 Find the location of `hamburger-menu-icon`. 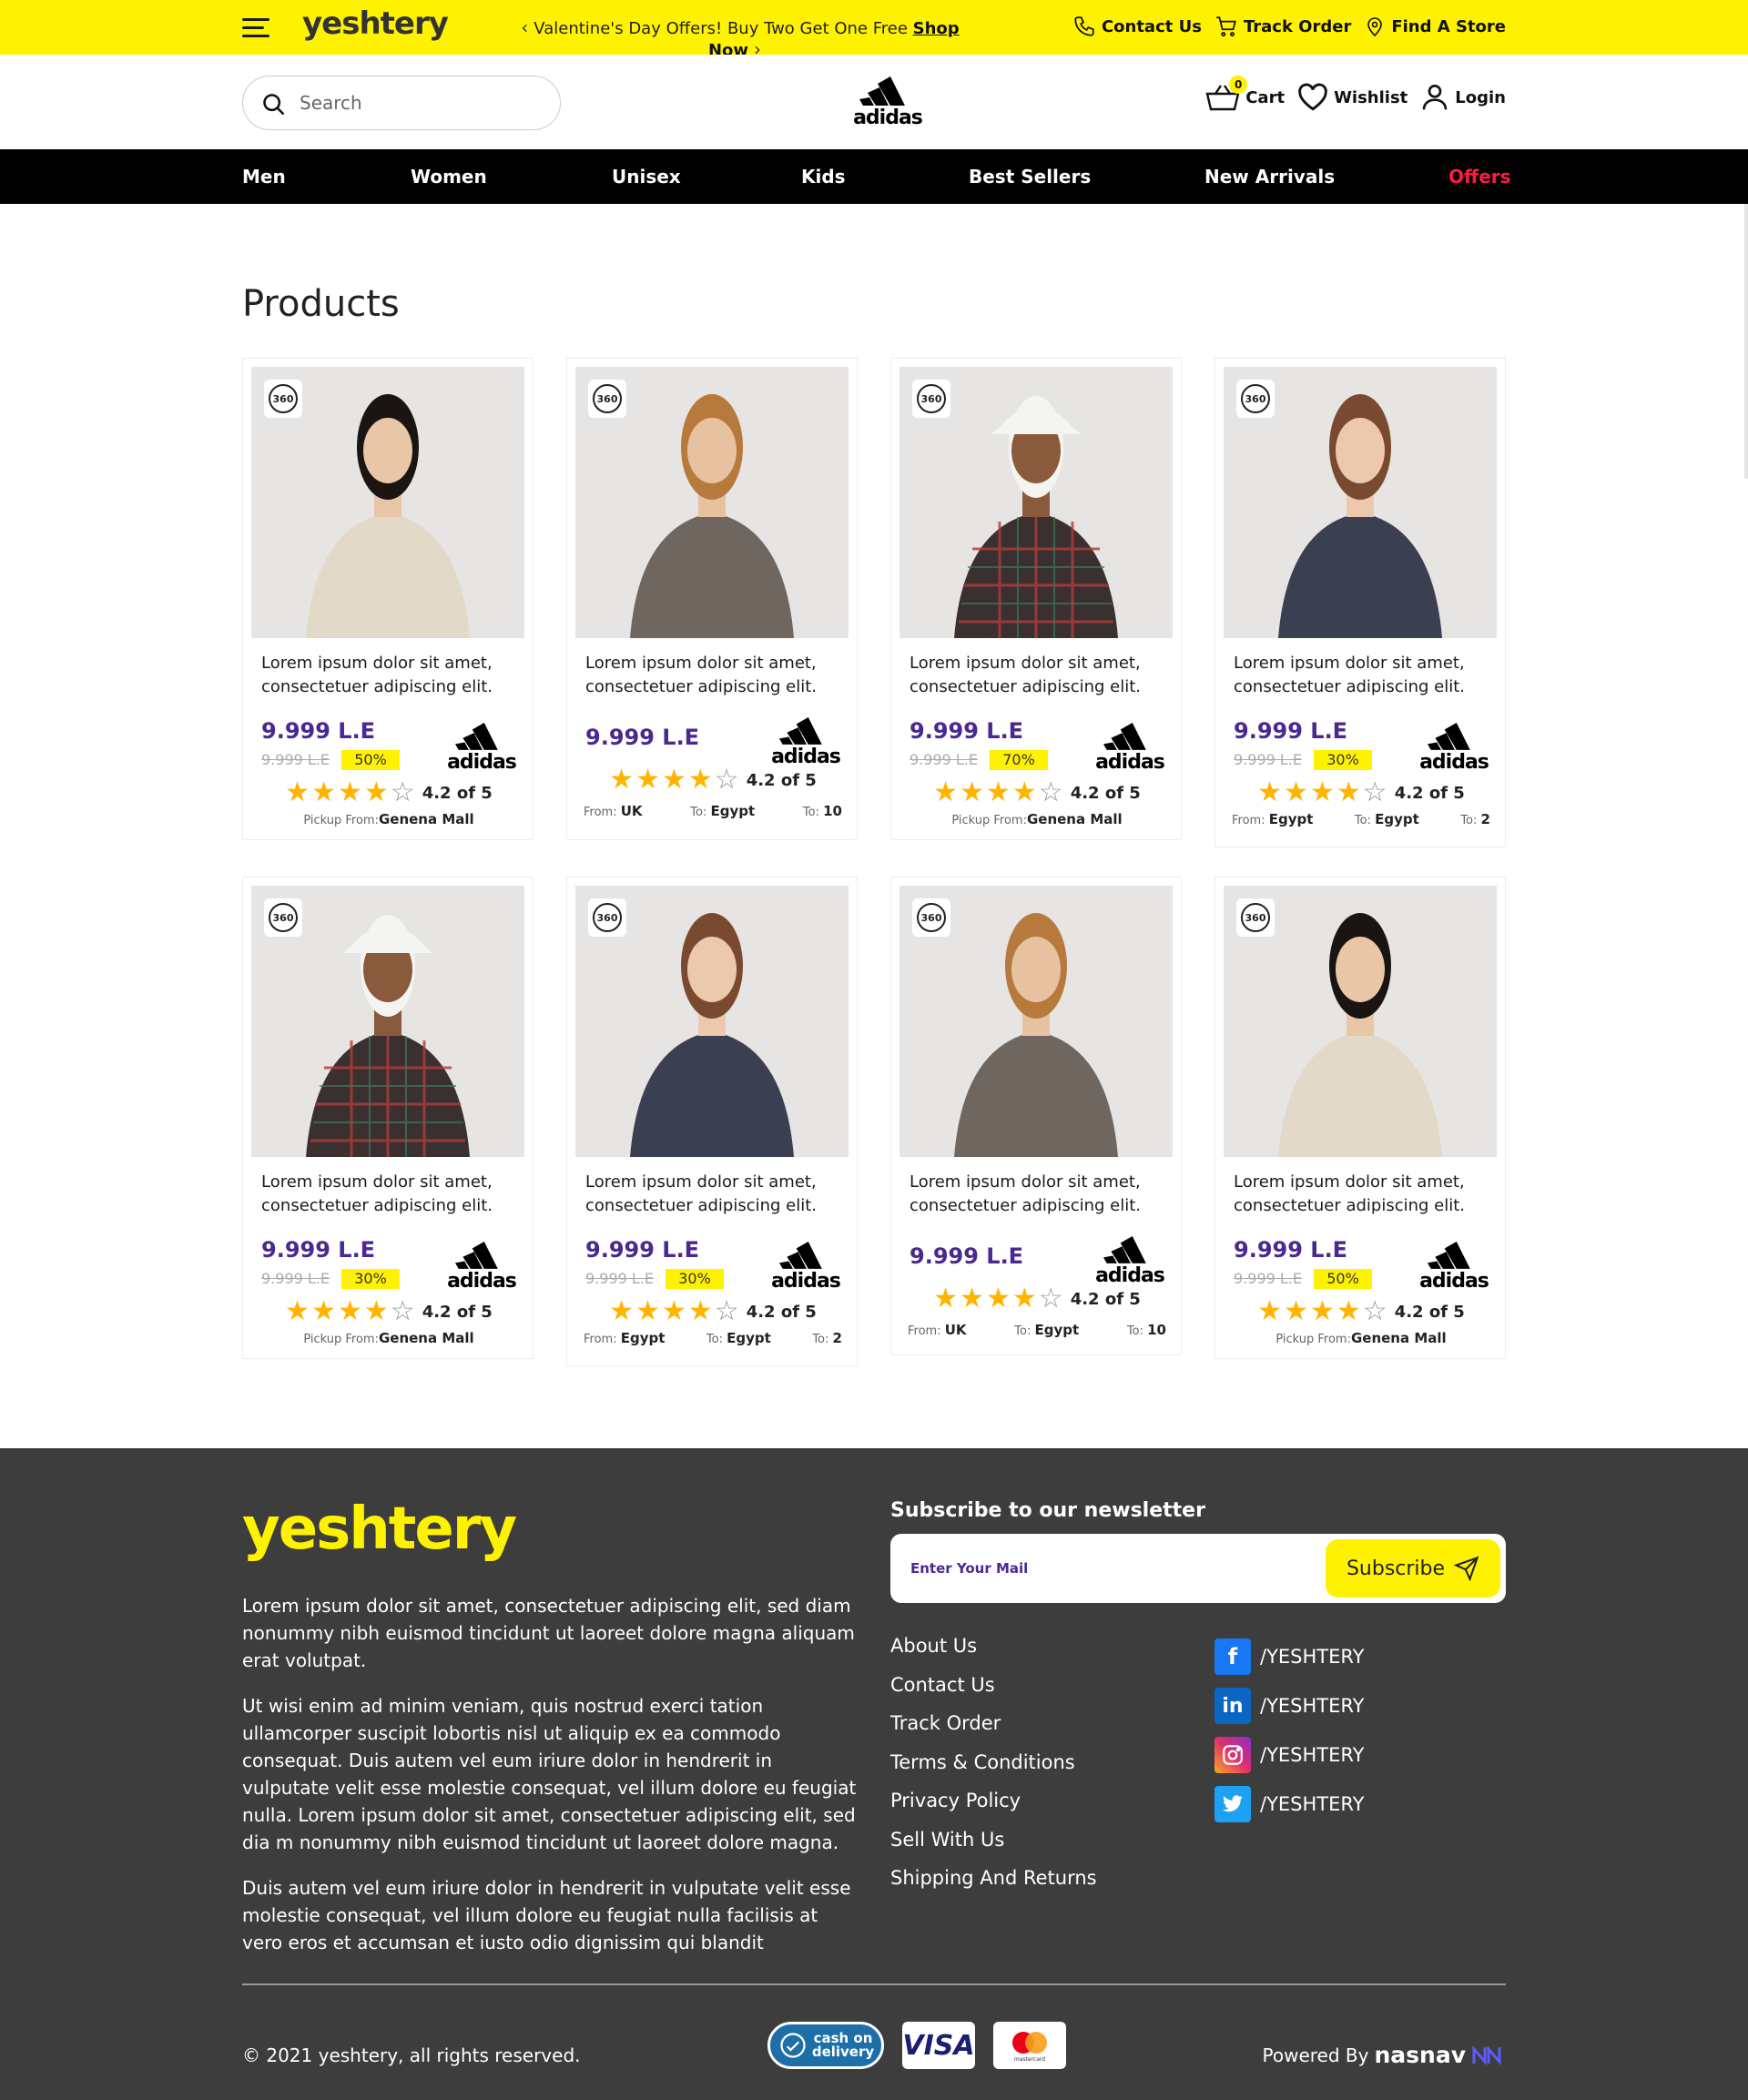

hamburger-menu-icon is located at coordinates (255, 28).